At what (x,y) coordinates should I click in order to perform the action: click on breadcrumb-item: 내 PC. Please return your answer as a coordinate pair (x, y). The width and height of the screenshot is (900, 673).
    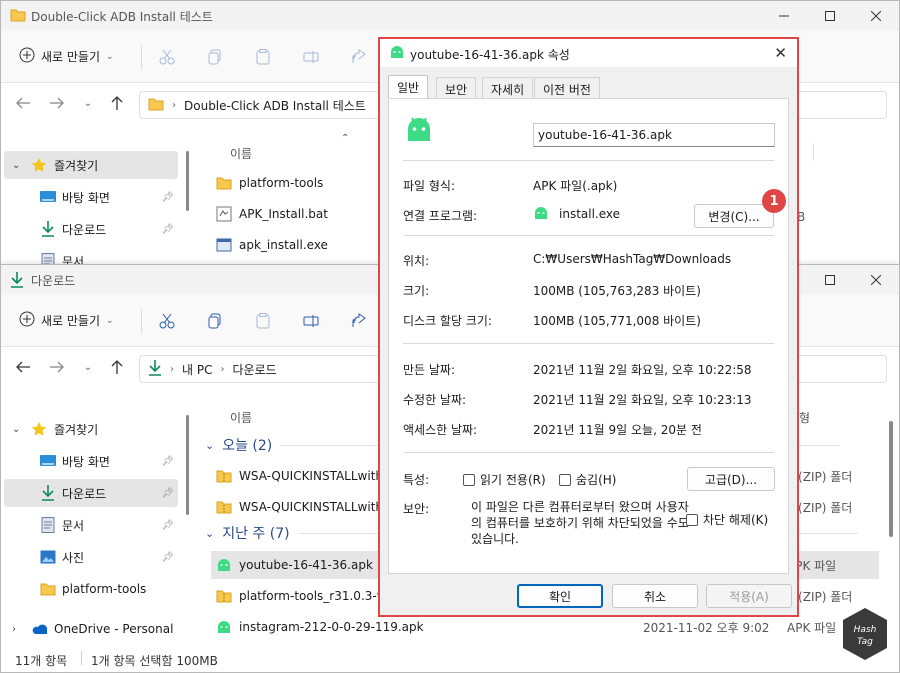
    Looking at the image, I should click on (197, 369).